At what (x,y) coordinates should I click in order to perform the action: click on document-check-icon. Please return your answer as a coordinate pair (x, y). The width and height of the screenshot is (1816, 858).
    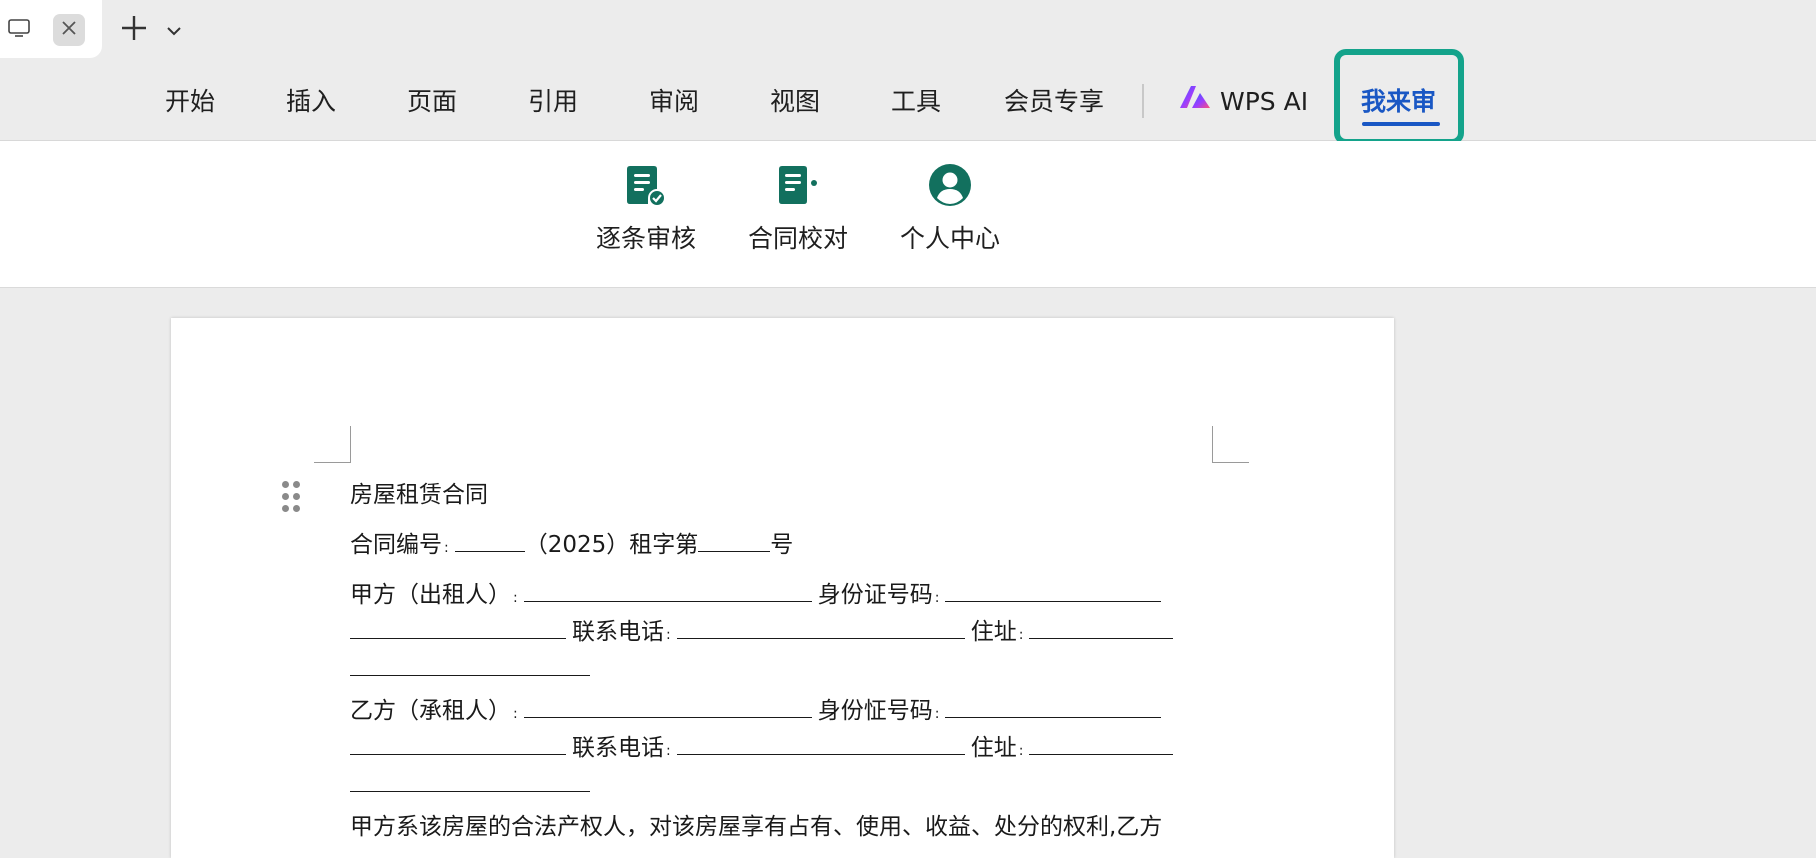
    Looking at the image, I should click on (646, 185).